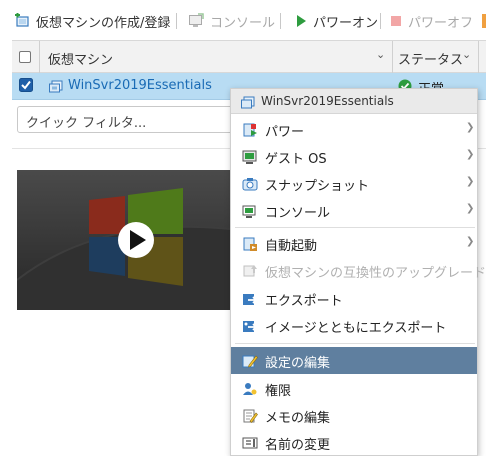 The image size is (486, 456). Describe the element at coordinates (250, 389) in the screenshot. I see `permissions-icon` at that location.